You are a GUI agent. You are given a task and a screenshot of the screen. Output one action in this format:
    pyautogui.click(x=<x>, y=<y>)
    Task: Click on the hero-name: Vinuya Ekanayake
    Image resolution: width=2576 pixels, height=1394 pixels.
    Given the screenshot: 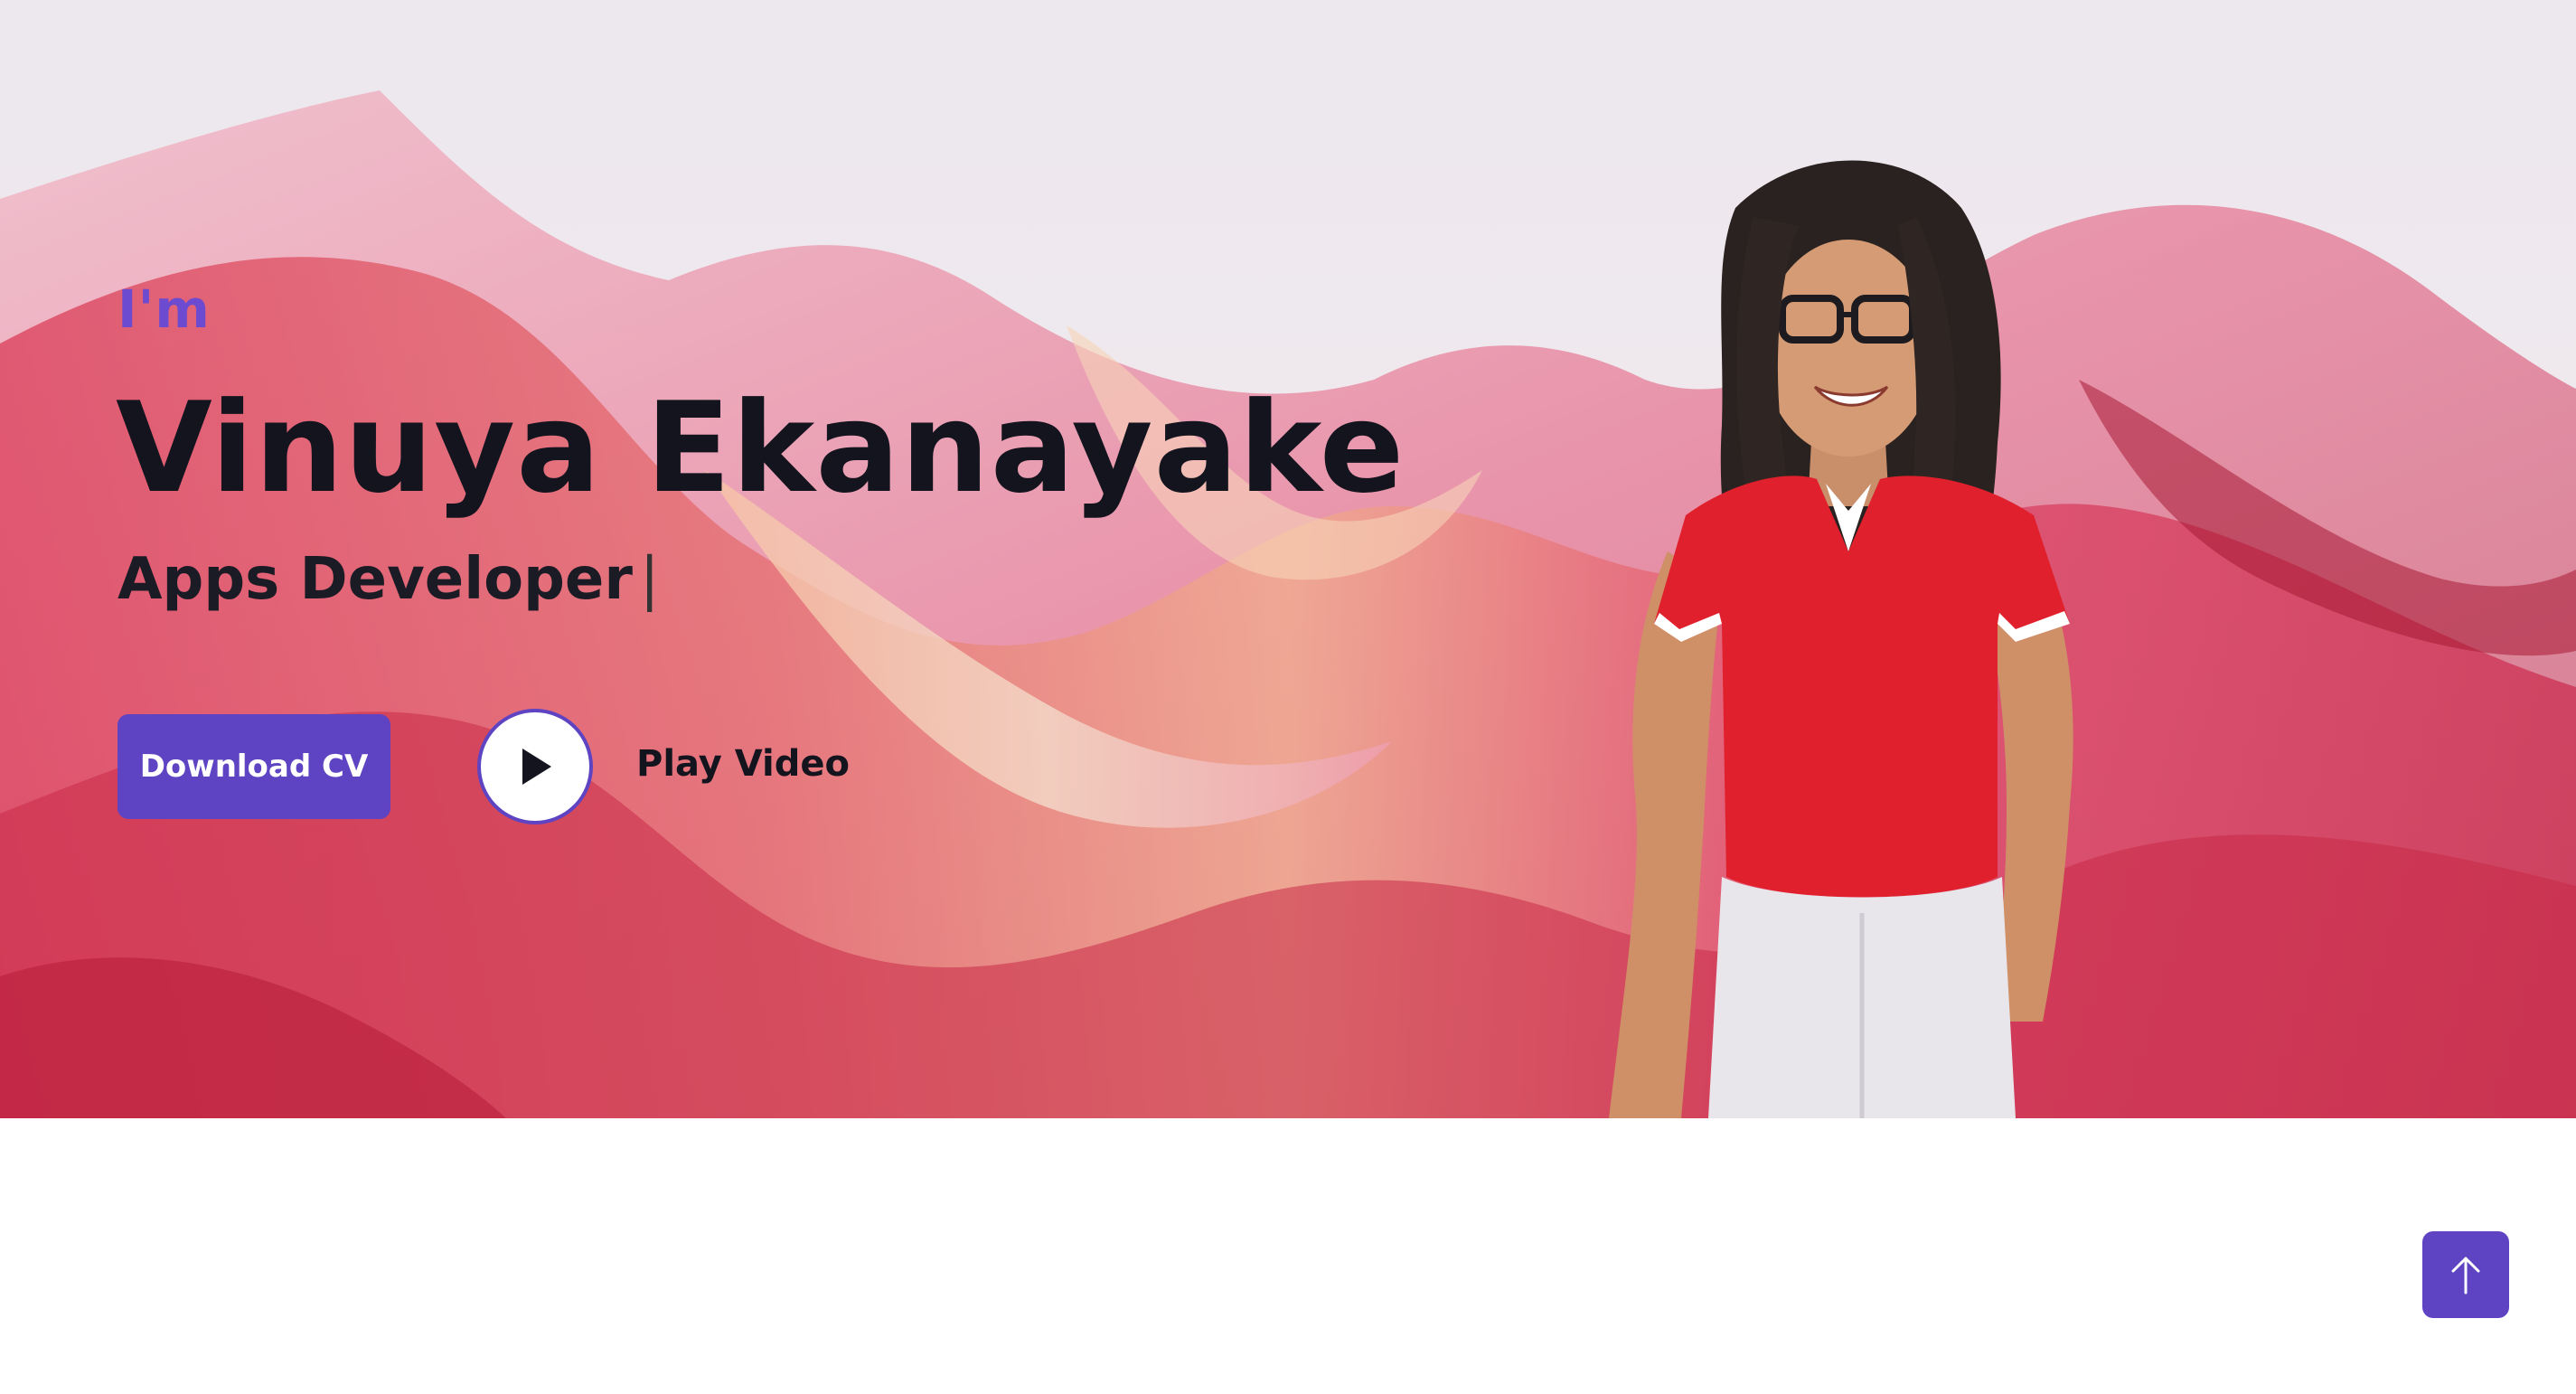 What is the action you would take?
    pyautogui.click(x=761, y=448)
    